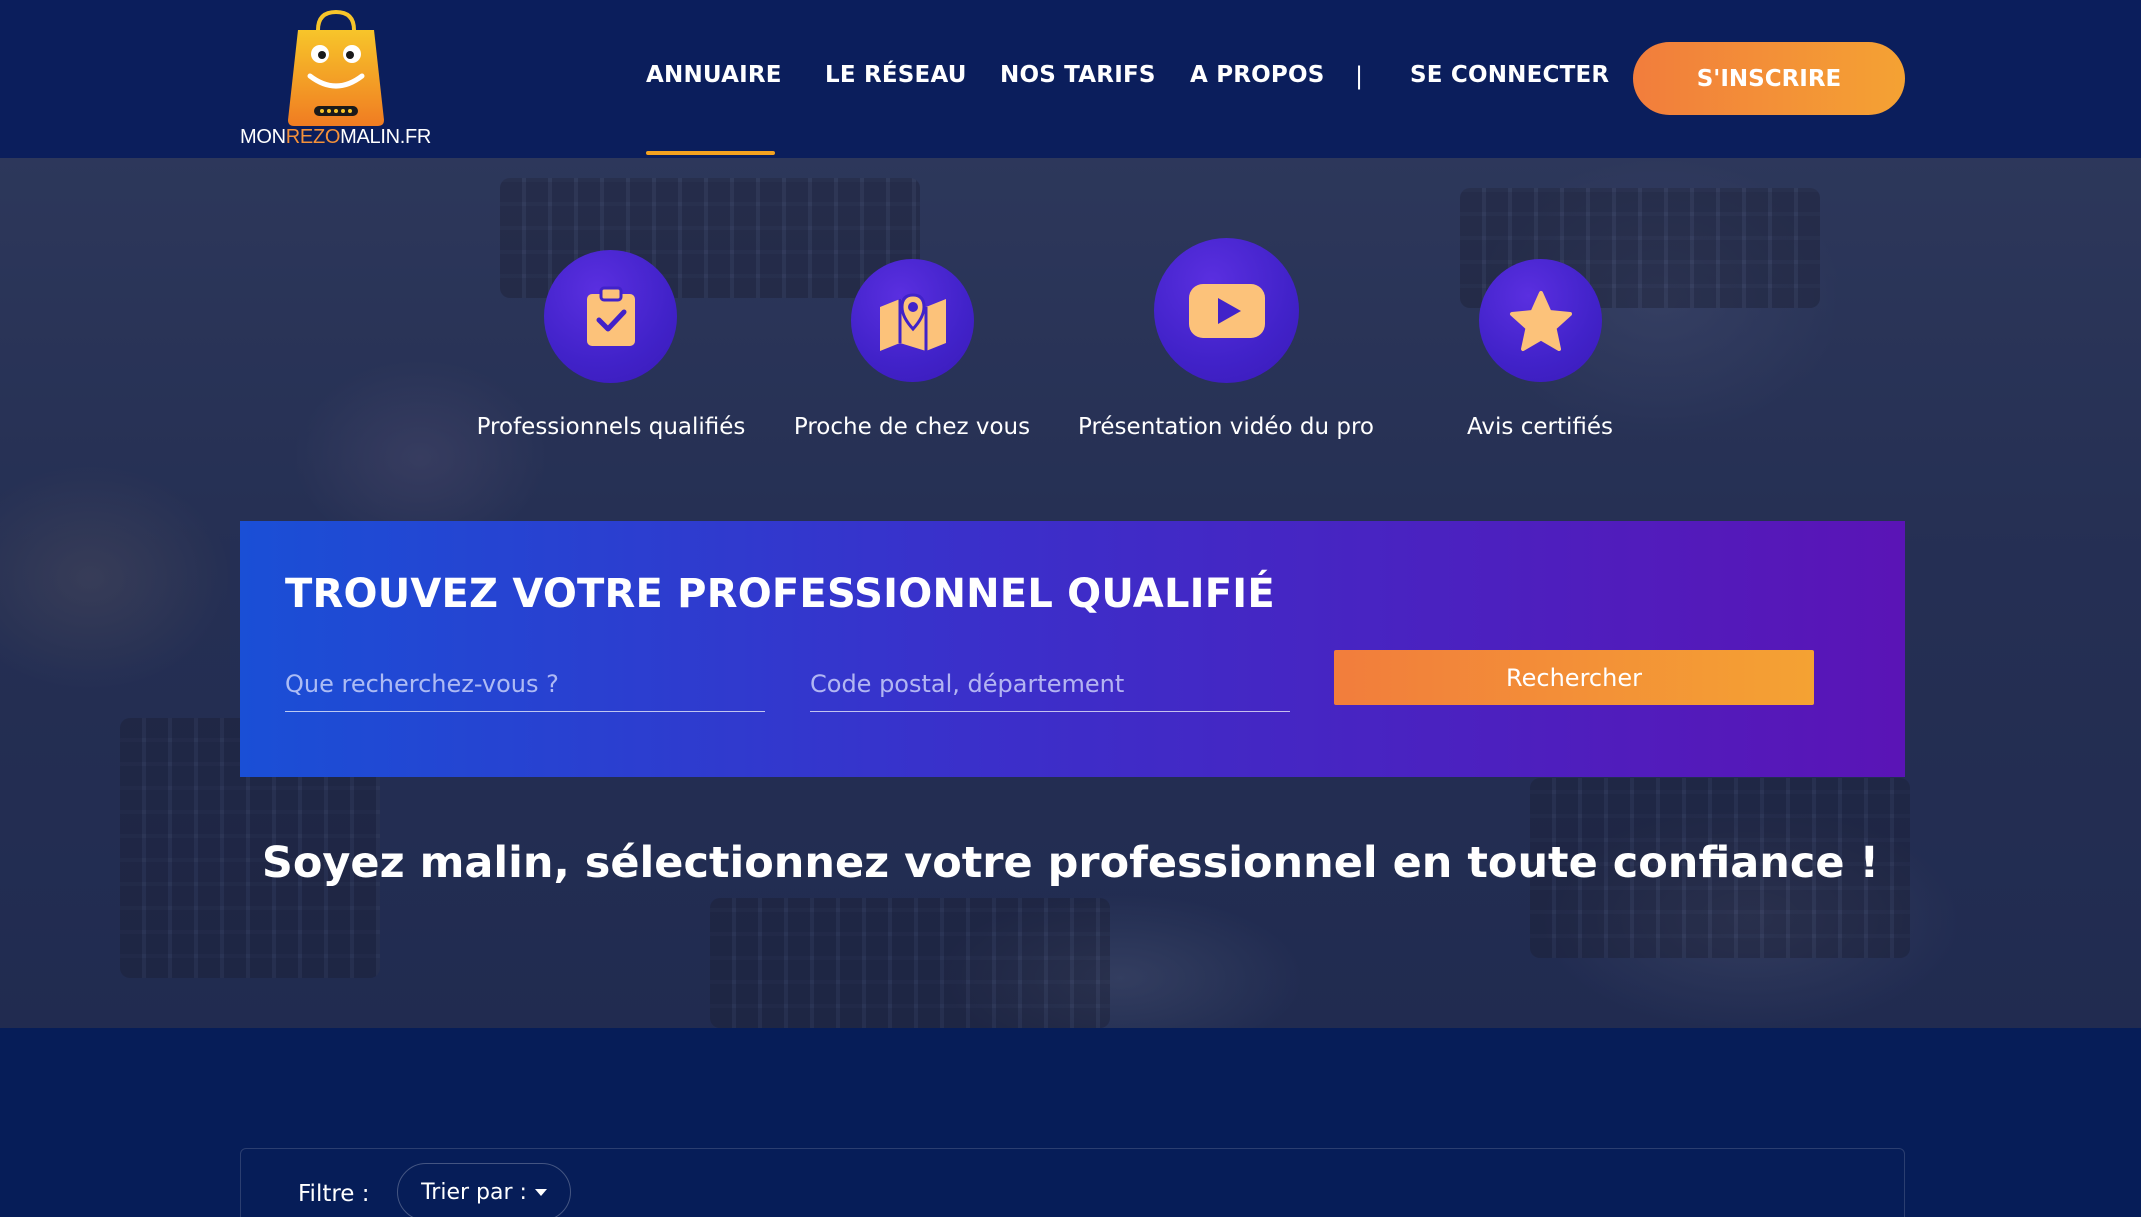  What do you see at coordinates (1226, 427) in the screenshot?
I see `feature-label: Présentation vidéo du pro` at bounding box center [1226, 427].